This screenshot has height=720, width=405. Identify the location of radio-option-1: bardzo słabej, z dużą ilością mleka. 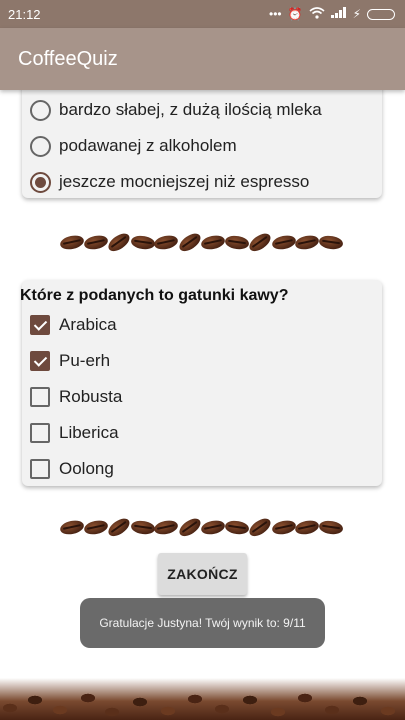
(202, 110).